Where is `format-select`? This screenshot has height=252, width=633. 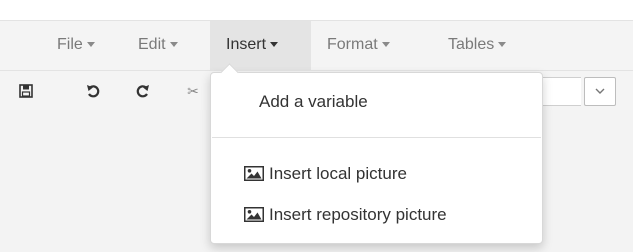 format-select is located at coordinates (560, 91).